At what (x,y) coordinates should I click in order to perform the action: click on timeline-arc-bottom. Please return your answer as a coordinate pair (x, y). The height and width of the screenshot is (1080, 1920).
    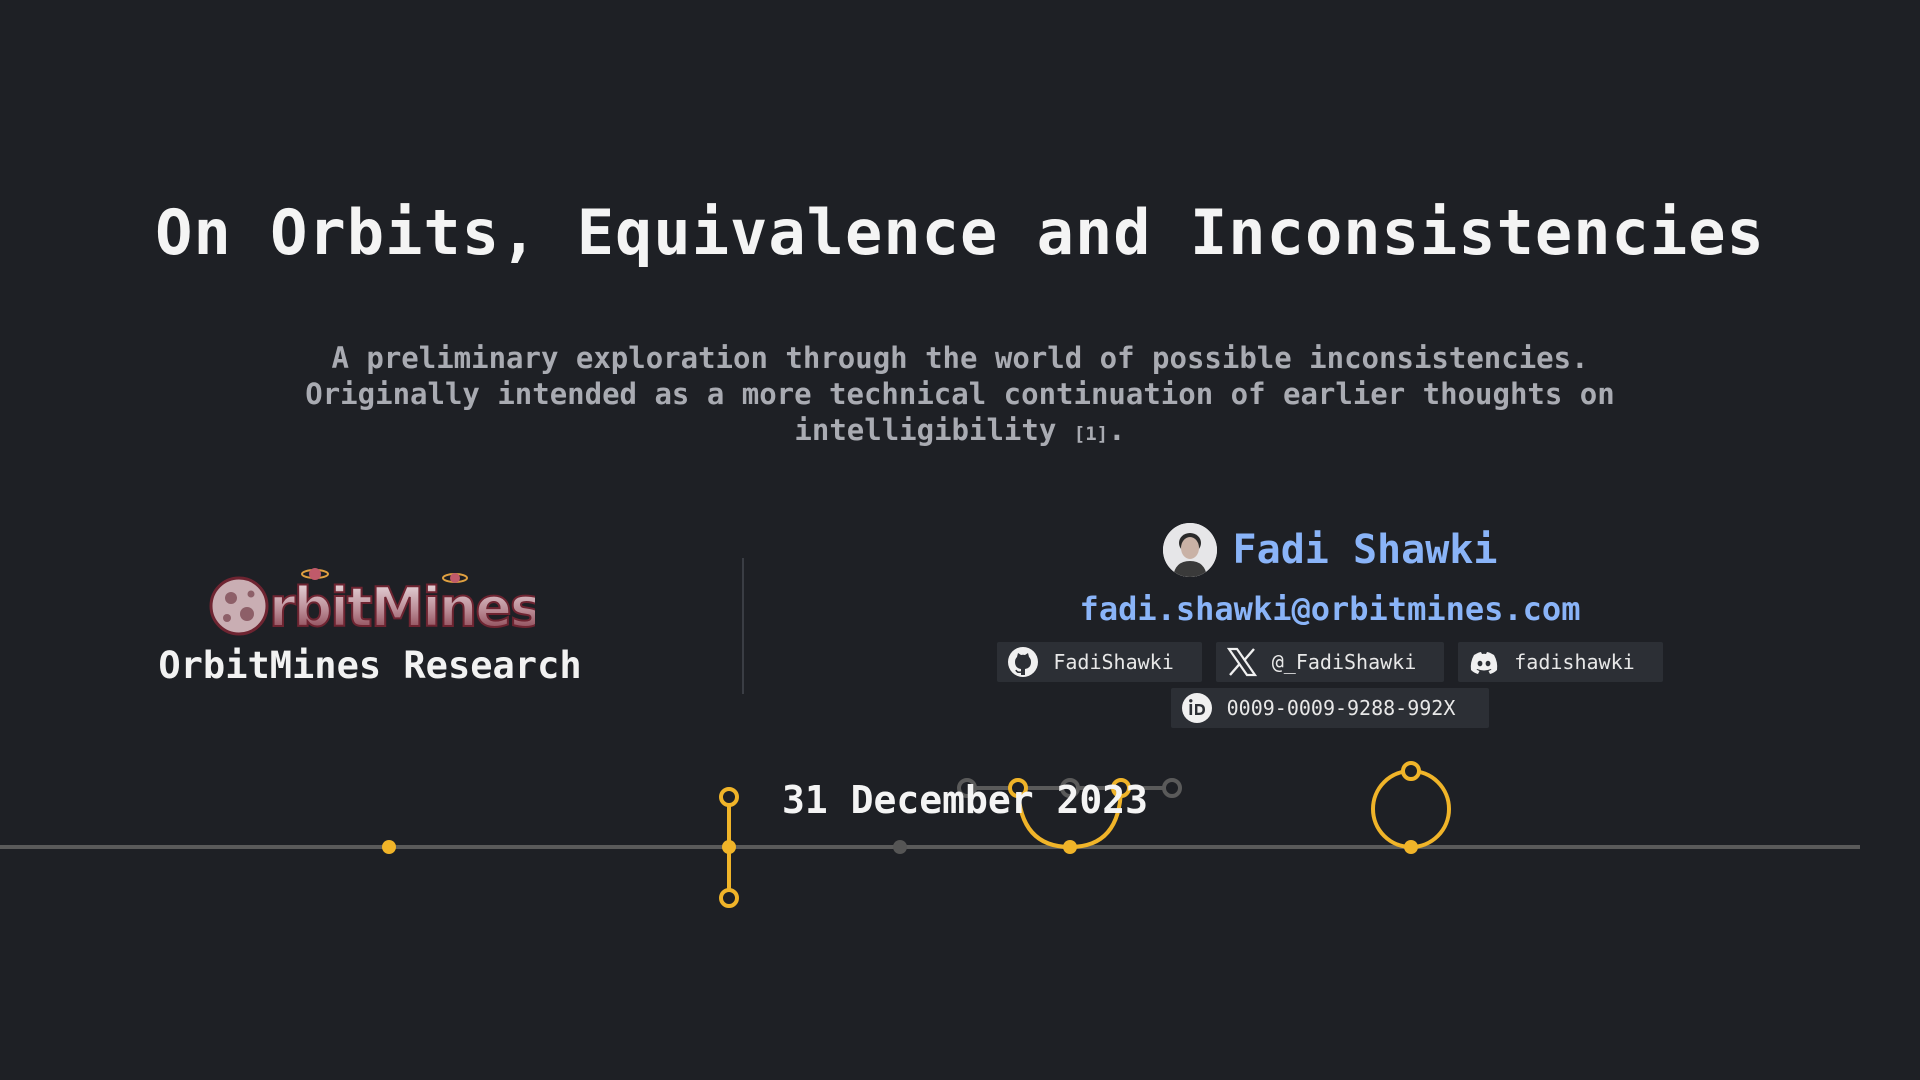
    Looking at the image, I should click on (1070, 847).